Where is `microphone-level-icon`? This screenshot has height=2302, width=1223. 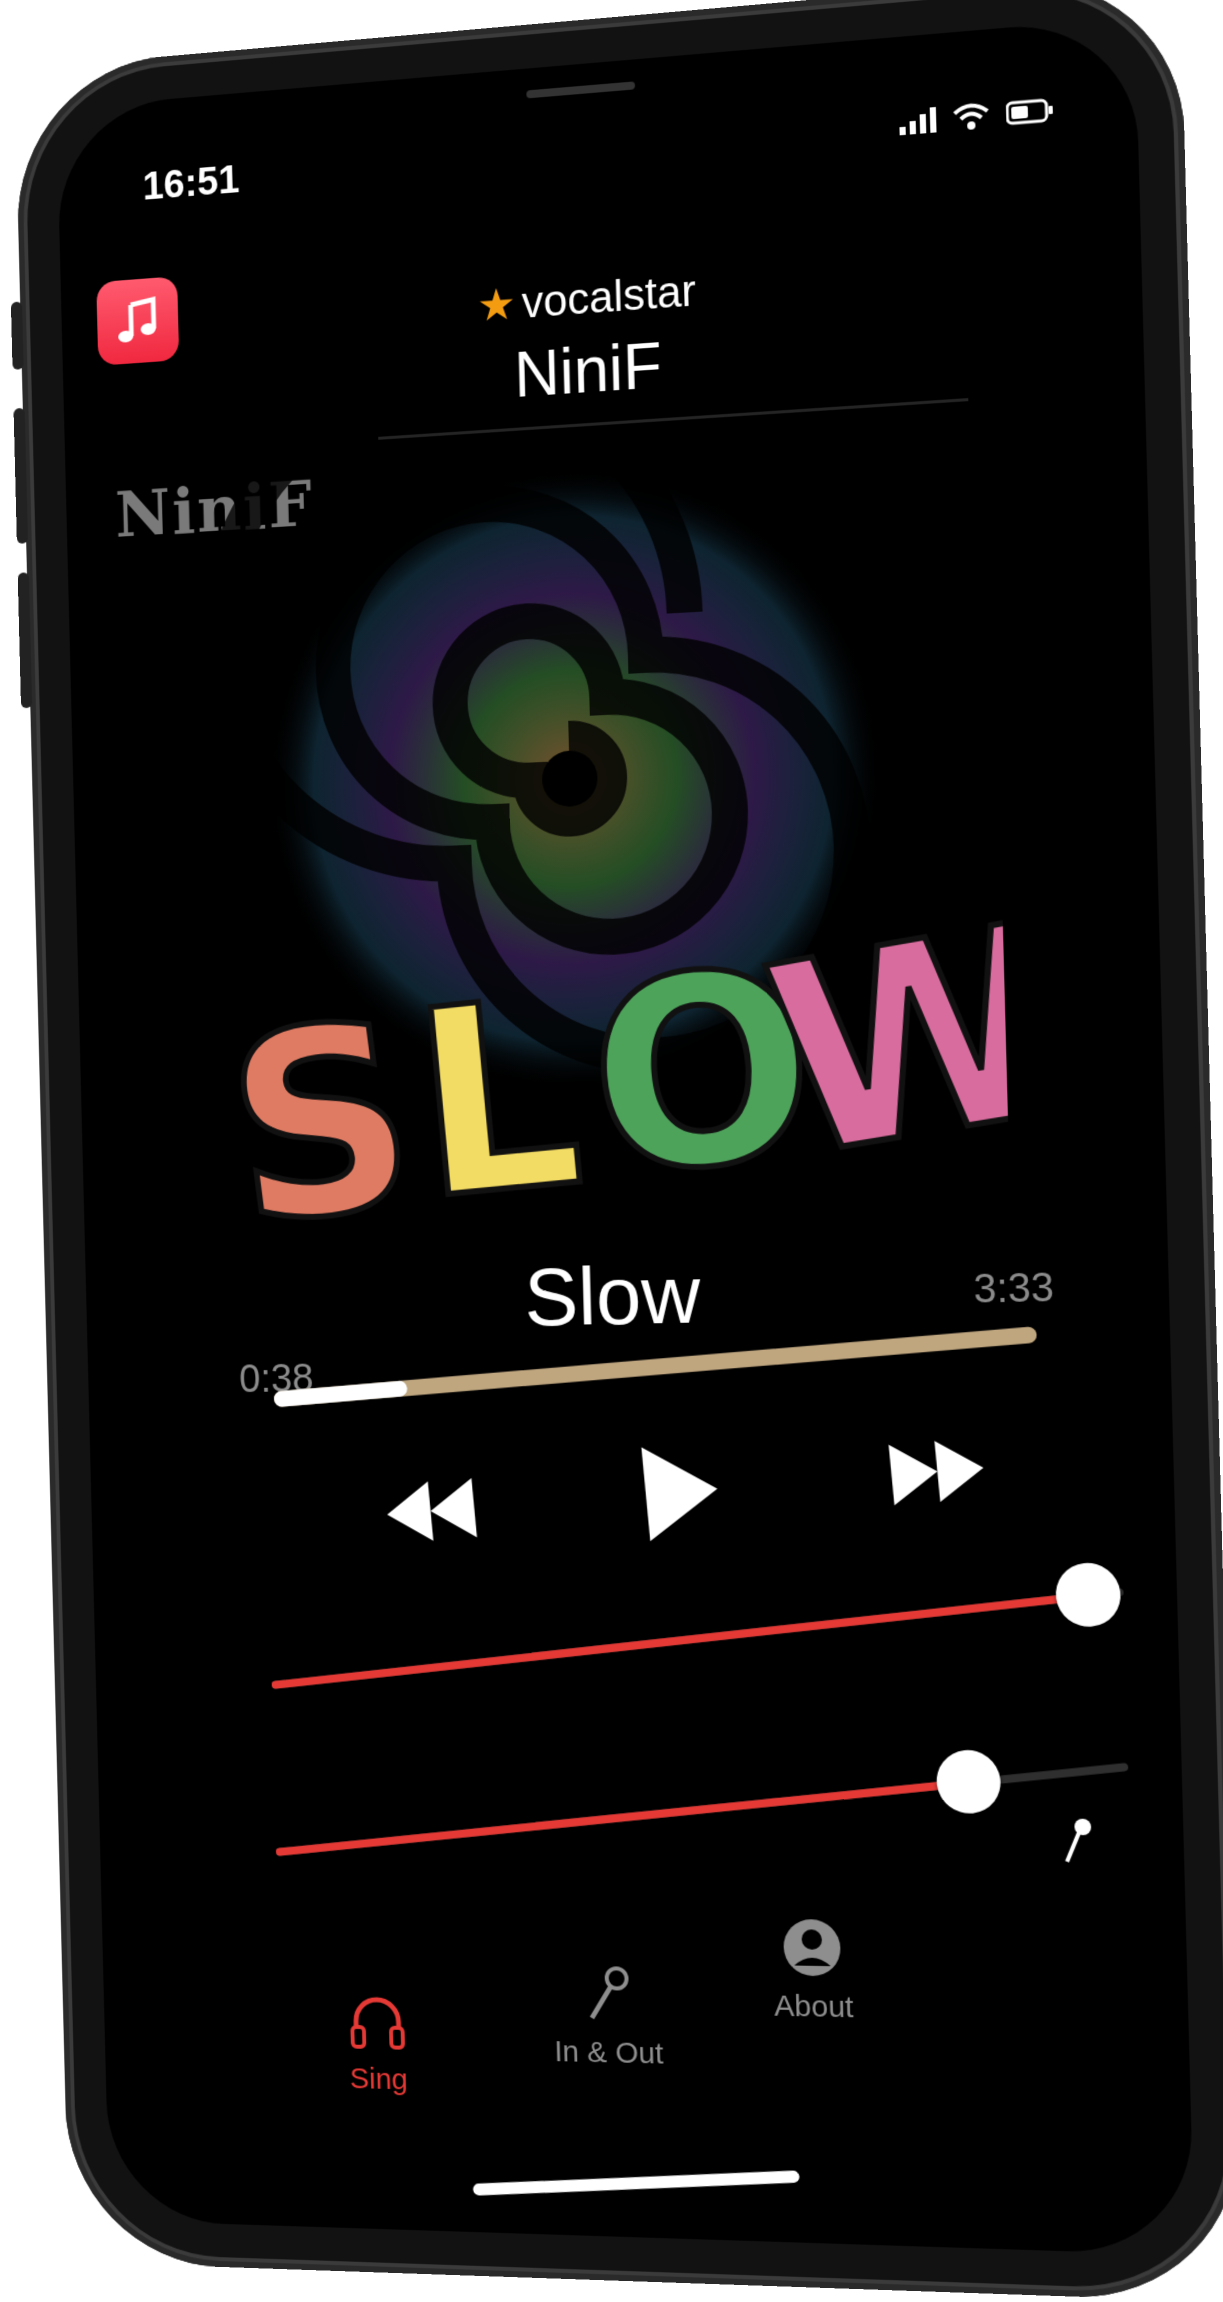 microphone-level-icon is located at coordinates (1078, 1841).